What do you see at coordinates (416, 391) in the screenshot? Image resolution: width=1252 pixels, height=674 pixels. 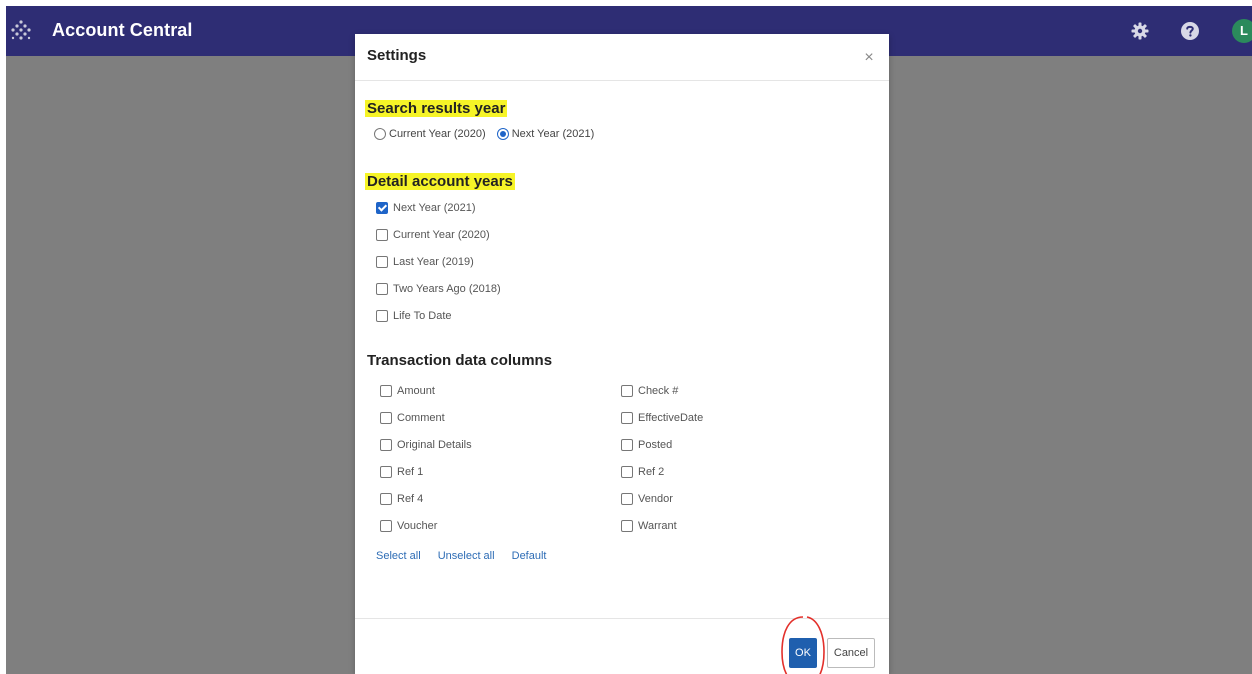 I see `checkbox-label: Amount` at bounding box center [416, 391].